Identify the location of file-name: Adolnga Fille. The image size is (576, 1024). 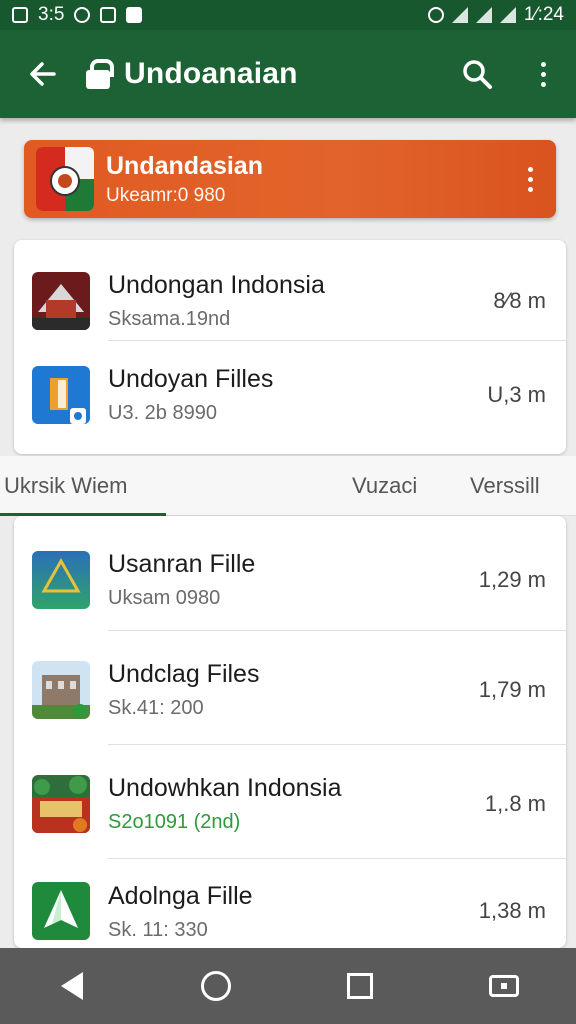
(180, 896).